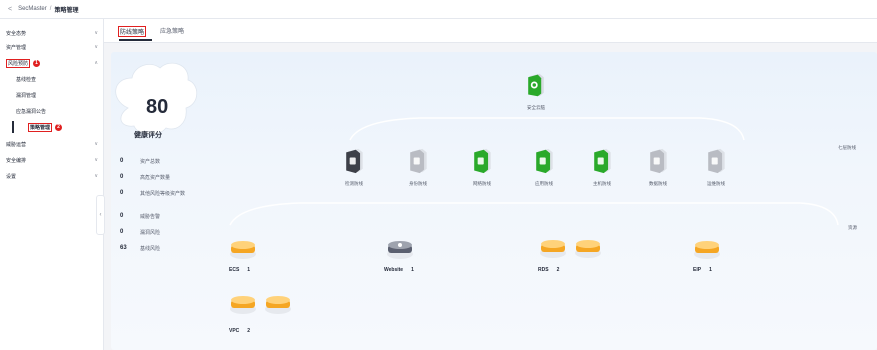 Image resolution: width=877 pixels, height=350 pixels. I want to click on asset-name: EIP, so click(697, 270).